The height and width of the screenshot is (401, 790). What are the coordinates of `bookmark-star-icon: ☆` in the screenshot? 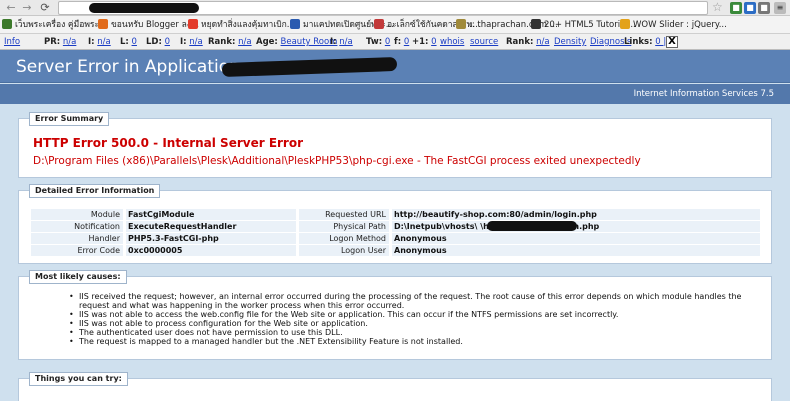 It's located at (717, 7).